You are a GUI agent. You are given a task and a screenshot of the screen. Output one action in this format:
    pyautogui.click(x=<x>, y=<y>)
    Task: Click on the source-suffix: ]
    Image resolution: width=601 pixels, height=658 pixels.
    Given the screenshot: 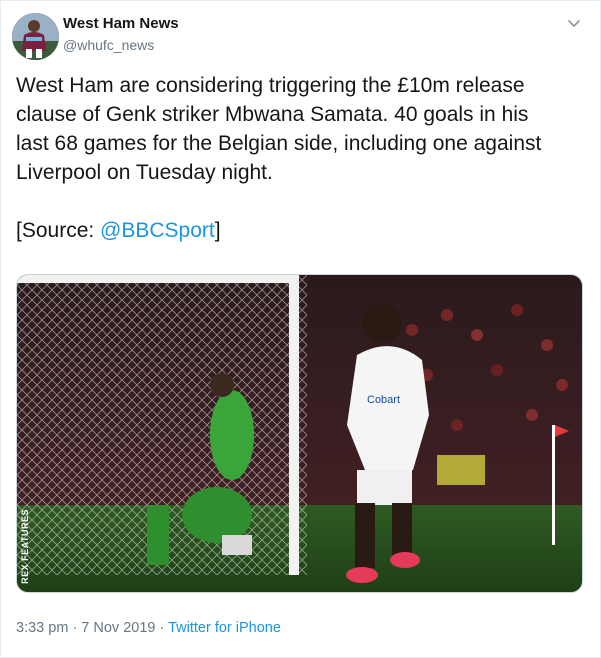 What is the action you would take?
    pyautogui.click(x=217, y=230)
    